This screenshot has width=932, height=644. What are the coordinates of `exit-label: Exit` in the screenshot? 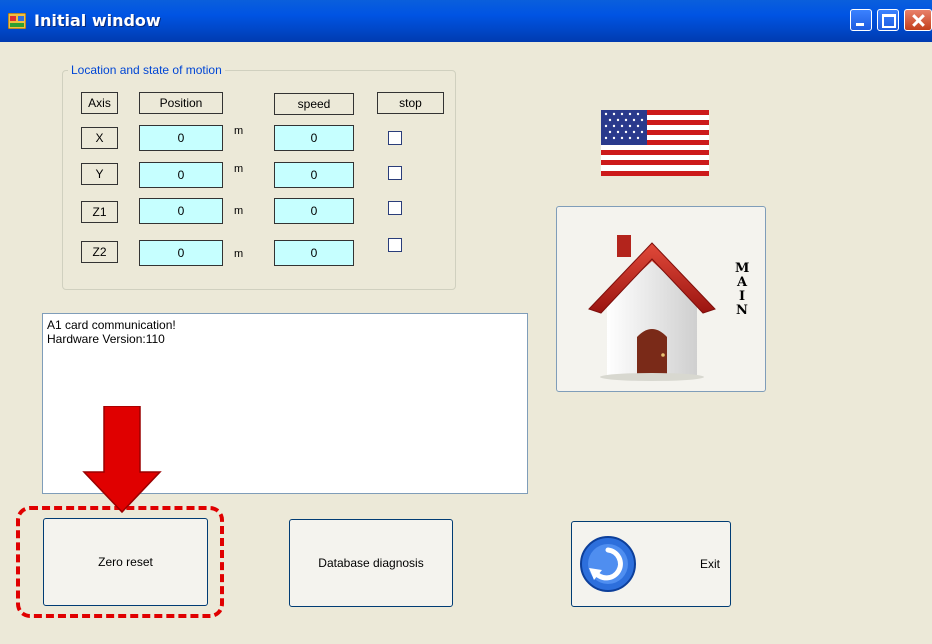 It's located at (709, 564).